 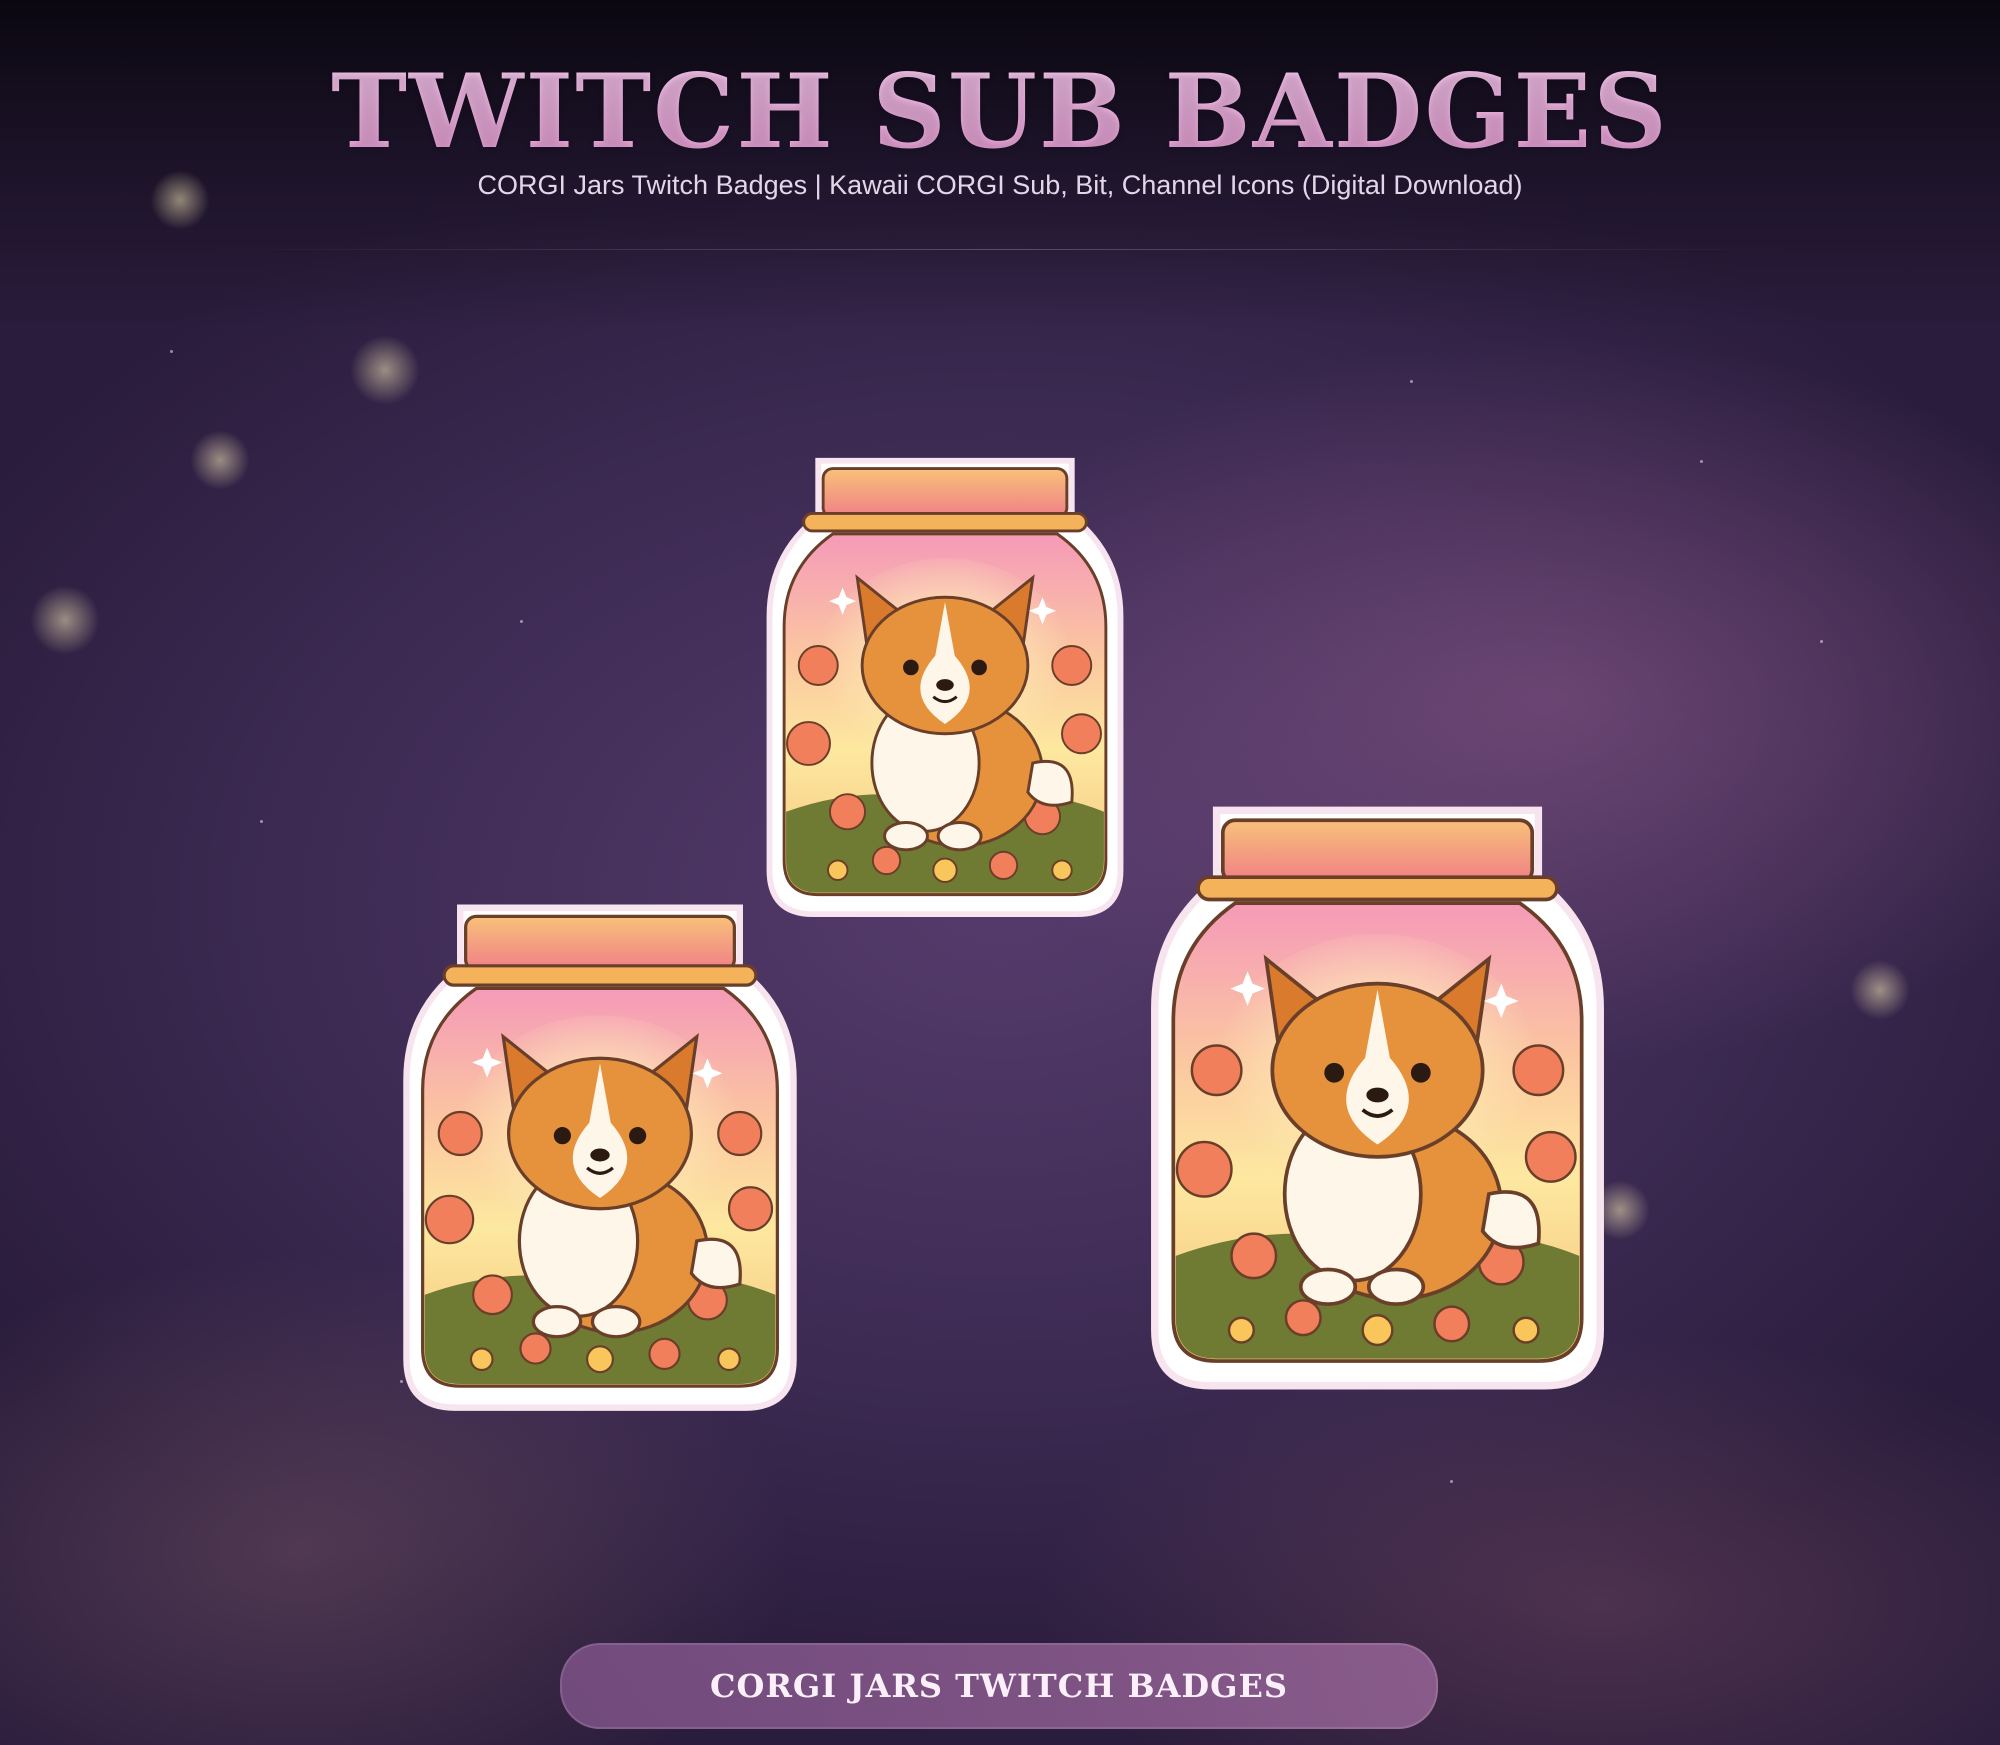 I want to click on caption-banner: CORGI JARS TWITCH BADGES, so click(x=999, y=1686).